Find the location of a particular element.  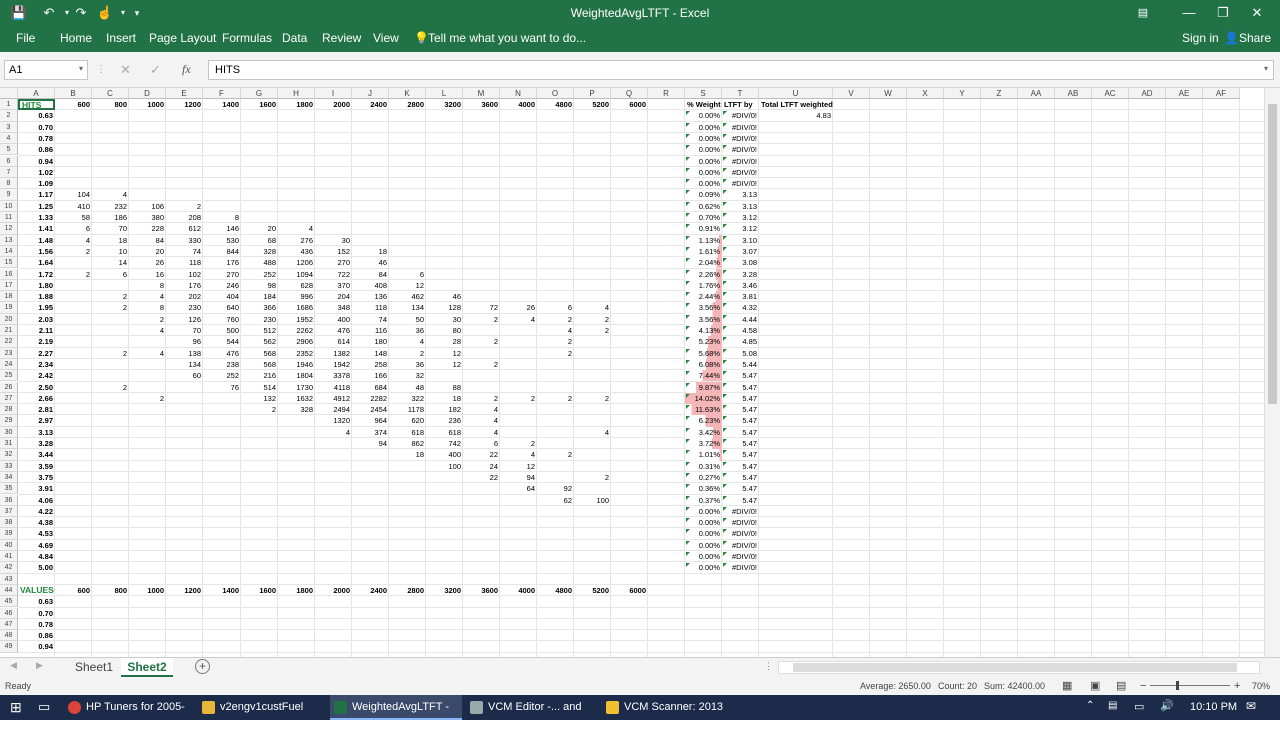

hit-count: 530 is located at coordinates (222, 240).